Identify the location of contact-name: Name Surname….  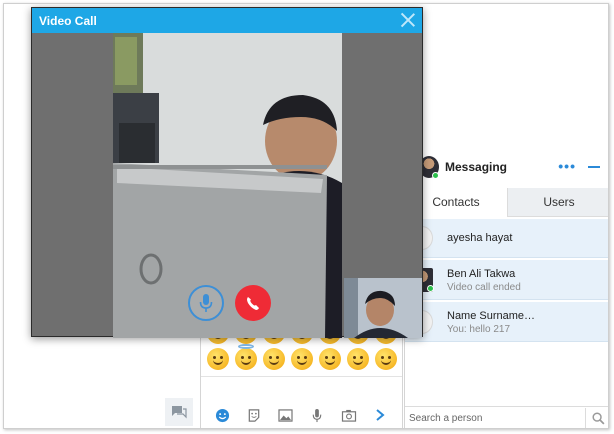
(491, 316).